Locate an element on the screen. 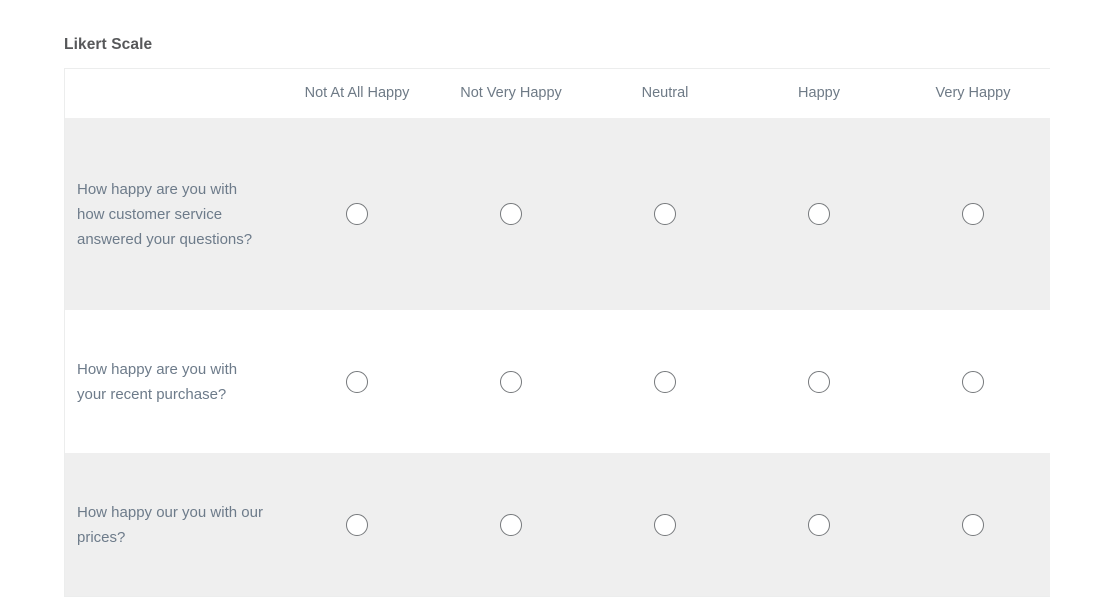 The height and width of the screenshot is (597, 1116). radio-button-1-very-happy is located at coordinates (973, 214).